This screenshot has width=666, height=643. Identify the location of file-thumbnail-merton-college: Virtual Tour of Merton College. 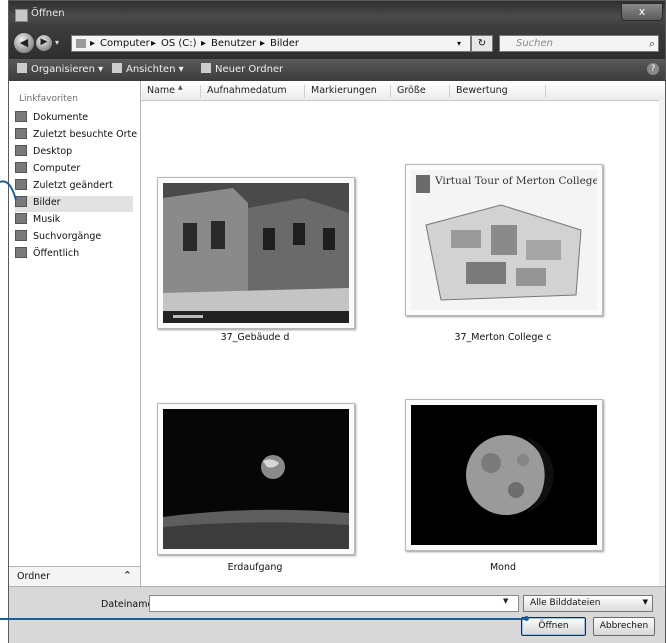
(504, 240).